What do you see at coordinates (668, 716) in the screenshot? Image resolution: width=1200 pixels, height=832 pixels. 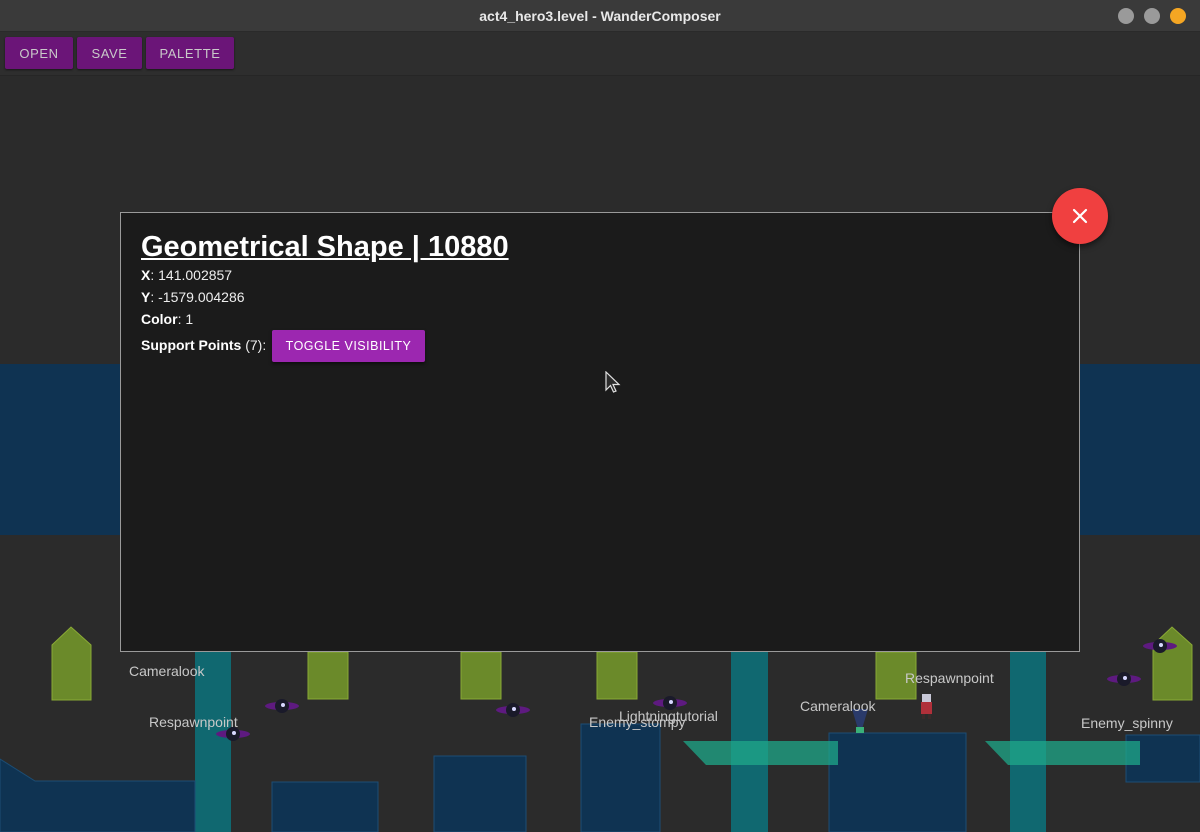 I see `map-label-lightningtutorial: Lightningtutorial` at bounding box center [668, 716].